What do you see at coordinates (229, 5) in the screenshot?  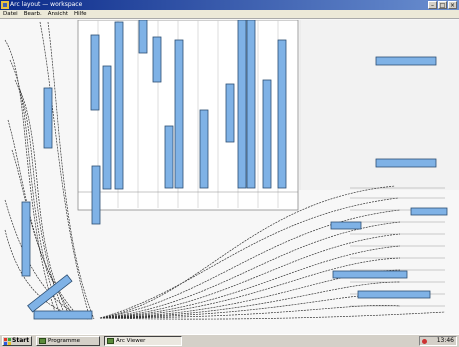 I see `title-bar: Arc layout — workspace – □ ×` at bounding box center [229, 5].